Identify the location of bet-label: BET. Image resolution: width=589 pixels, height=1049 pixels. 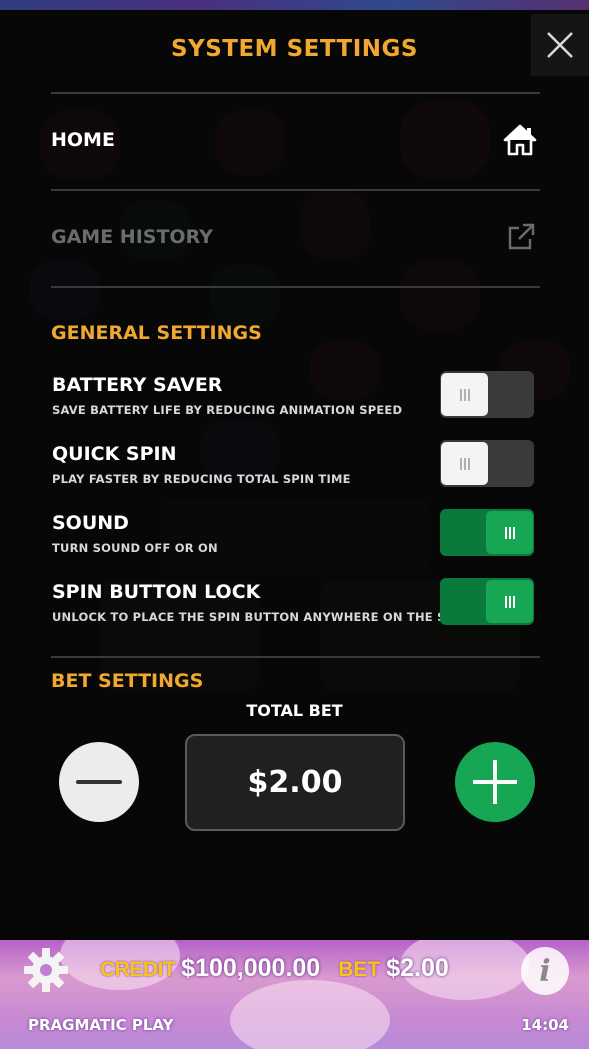
(359, 969).